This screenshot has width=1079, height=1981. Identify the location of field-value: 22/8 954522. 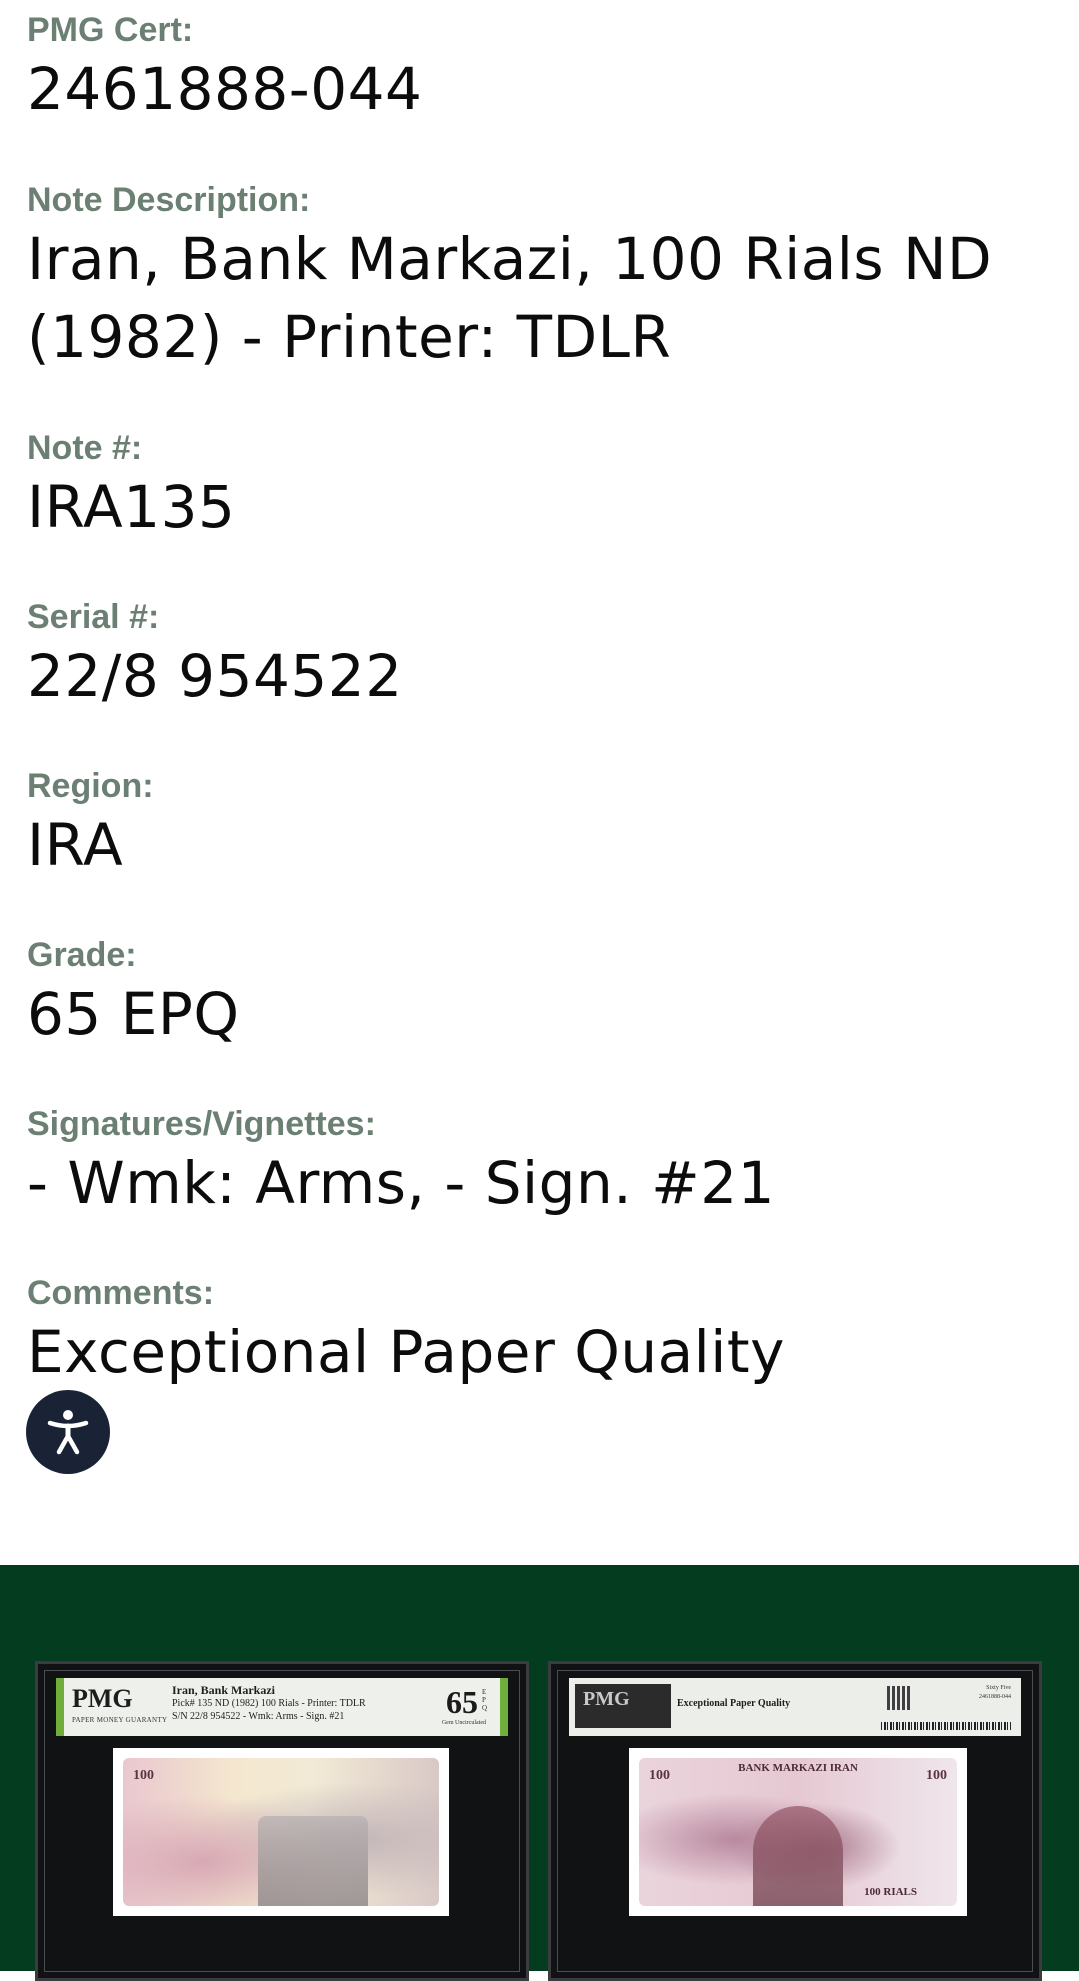
(215, 676).